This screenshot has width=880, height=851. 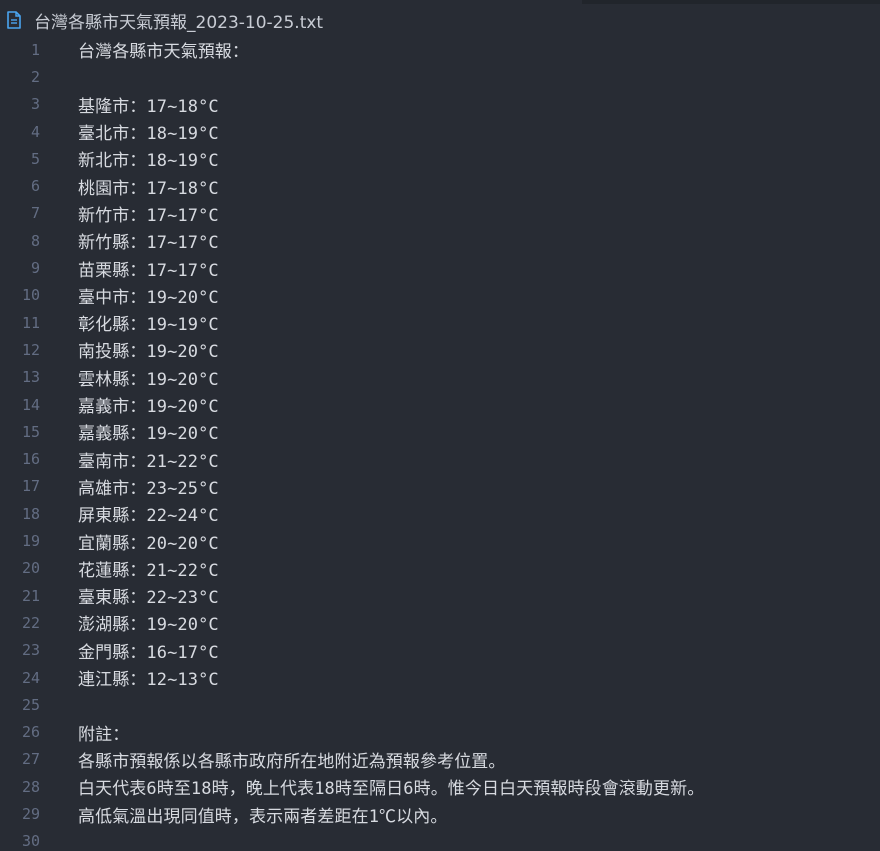 What do you see at coordinates (440, 513) in the screenshot?
I see `editor-line: 18 屏東縣：22~24°C` at bounding box center [440, 513].